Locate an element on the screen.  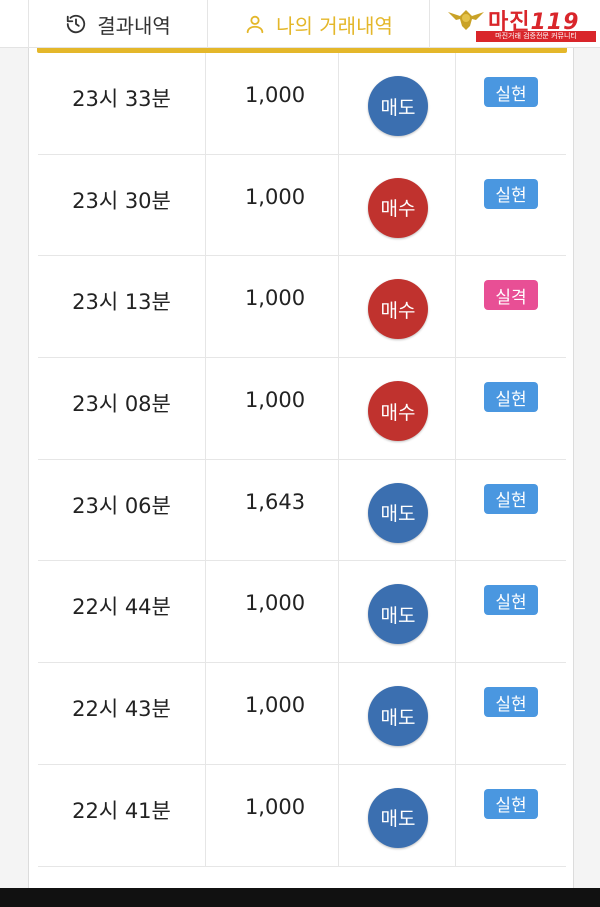
tab-results: 결과내역 is located at coordinates (118, 24).